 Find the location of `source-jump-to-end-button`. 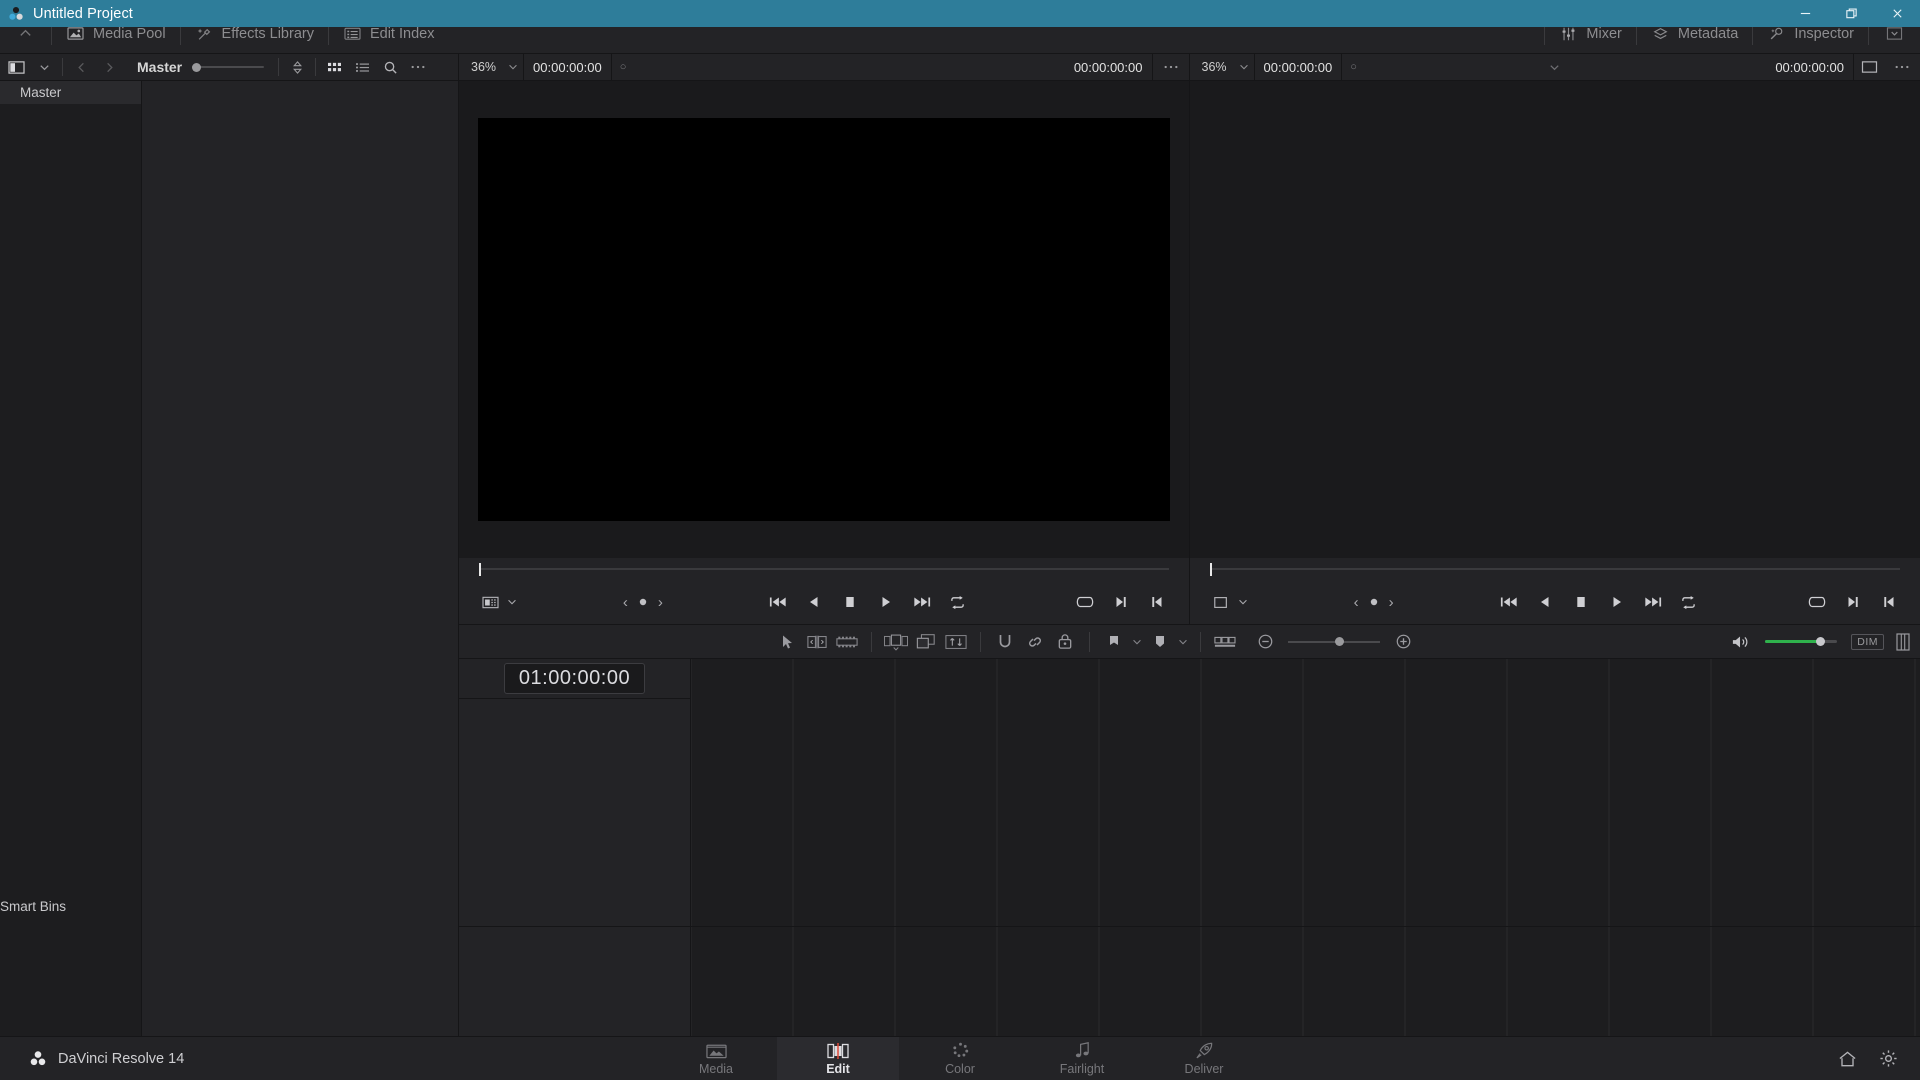

source-jump-to-end-button is located at coordinates (922, 602).